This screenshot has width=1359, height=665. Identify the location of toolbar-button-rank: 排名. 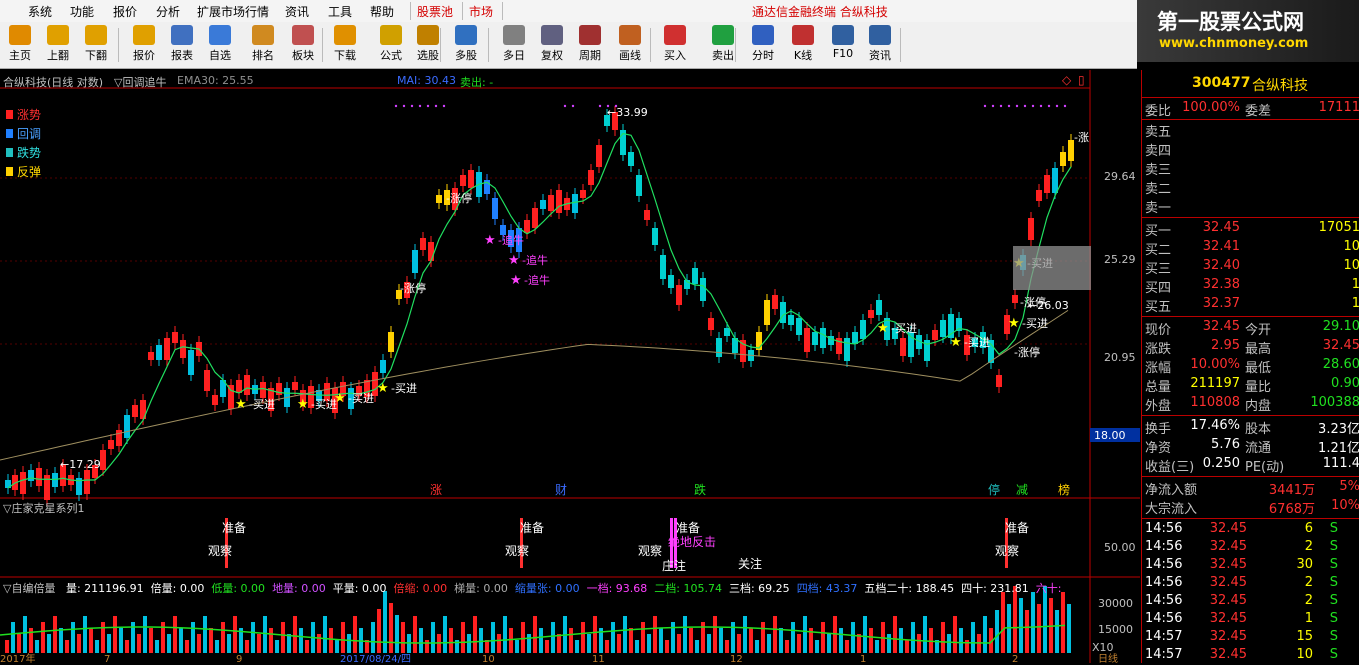
(263, 45).